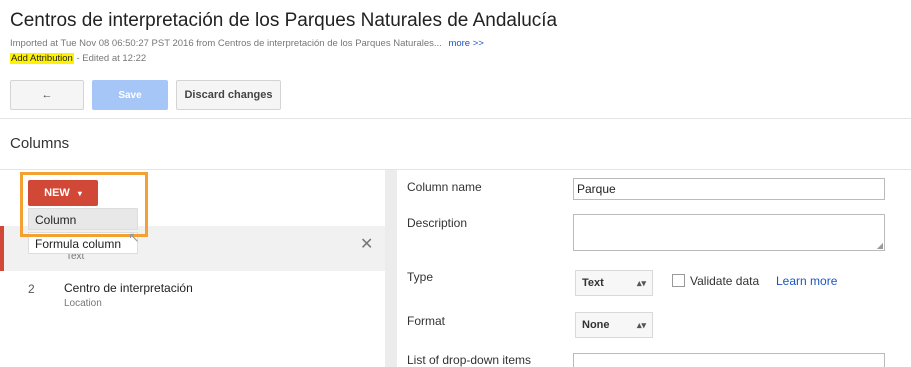 The height and width of the screenshot is (367, 911). I want to click on column-number: 2, so click(31, 289).